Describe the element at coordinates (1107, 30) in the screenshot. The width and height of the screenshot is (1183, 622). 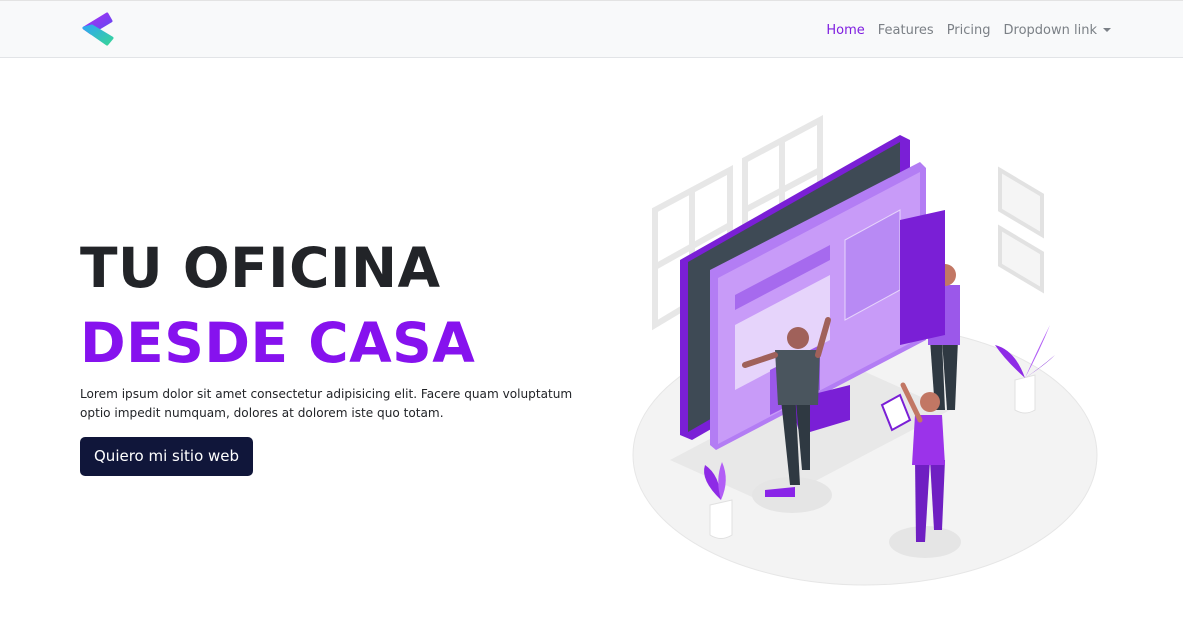
I see `caret-down-icon` at that location.